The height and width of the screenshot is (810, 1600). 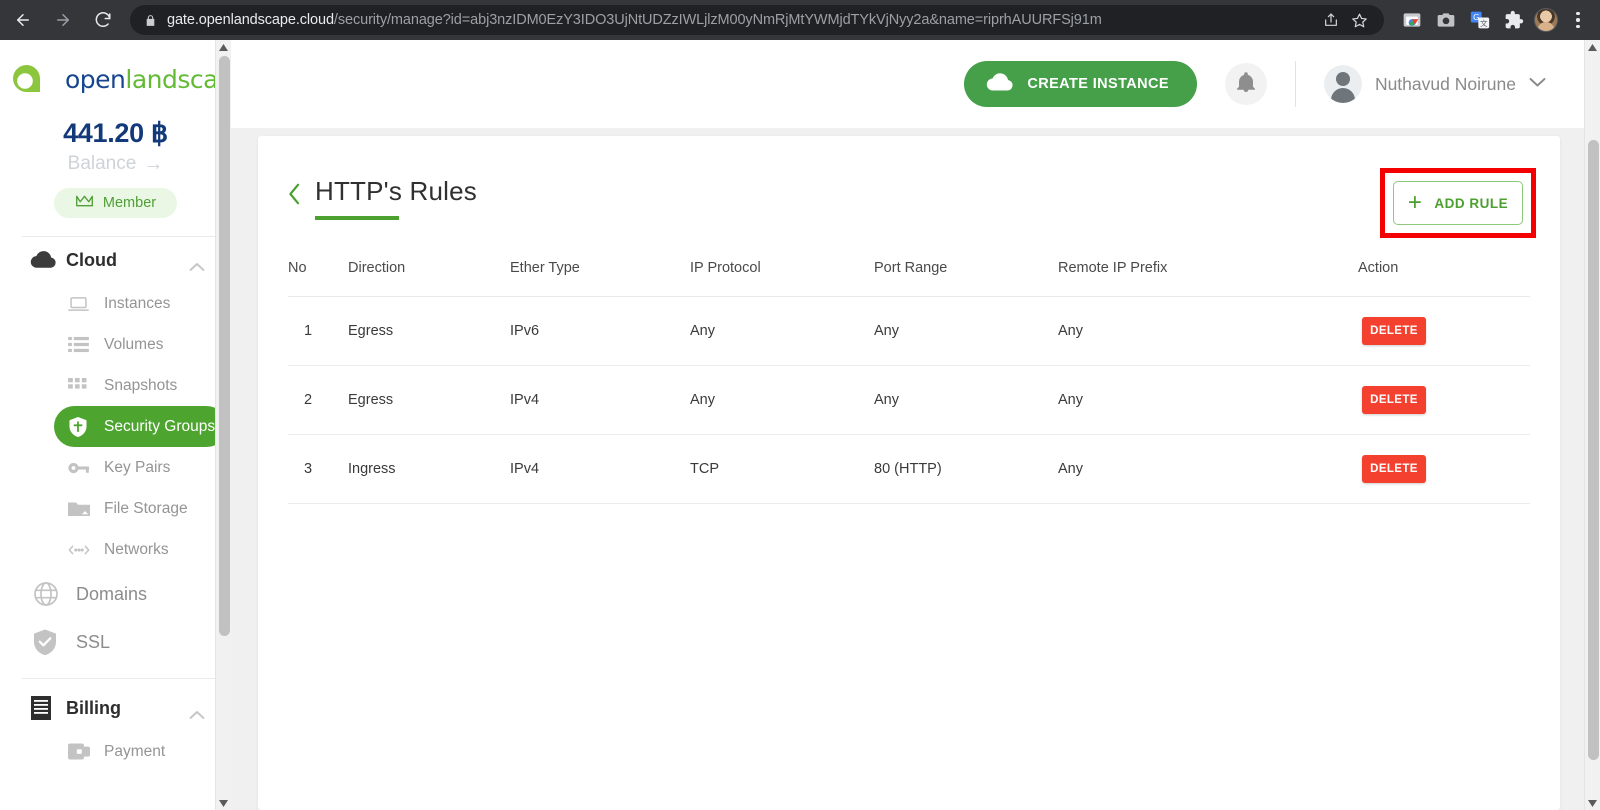 What do you see at coordinates (153, 164) in the screenshot?
I see `arrow-right-icon: →` at bounding box center [153, 164].